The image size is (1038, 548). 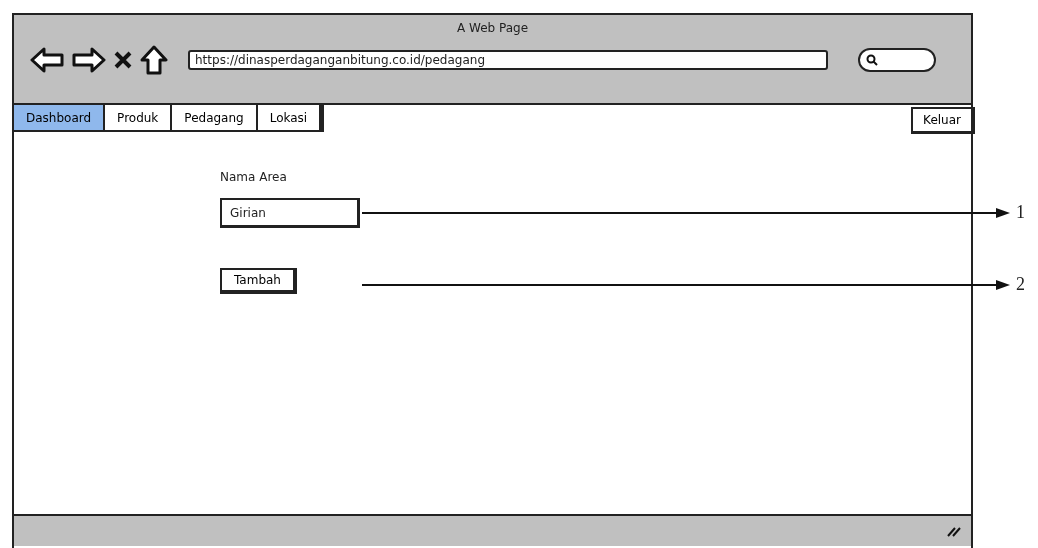 I want to click on logout-button: Keluar, so click(x=943, y=120).